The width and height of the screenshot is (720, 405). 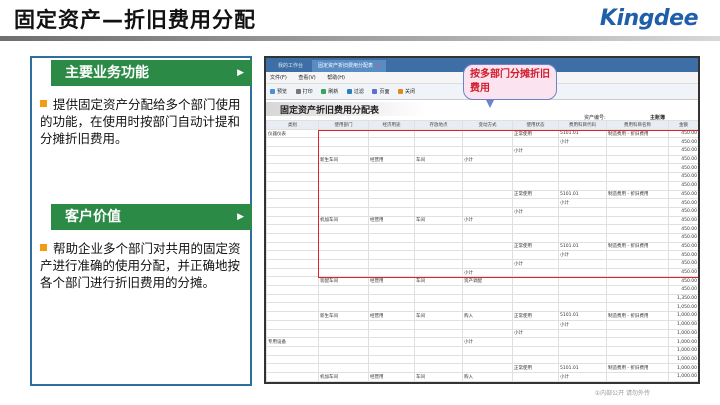 What do you see at coordinates (43, 247) in the screenshot?
I see `bullet-icon` at bounding box center [43, 247].